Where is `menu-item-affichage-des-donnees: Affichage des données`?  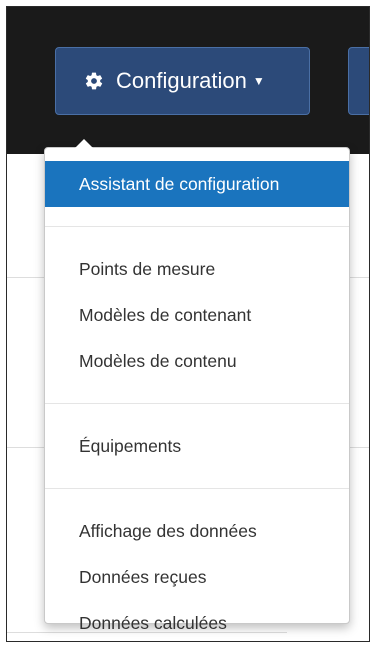
menu-item-affichage-des-donnees: Affichage des données is located at coordinates (197, 531).